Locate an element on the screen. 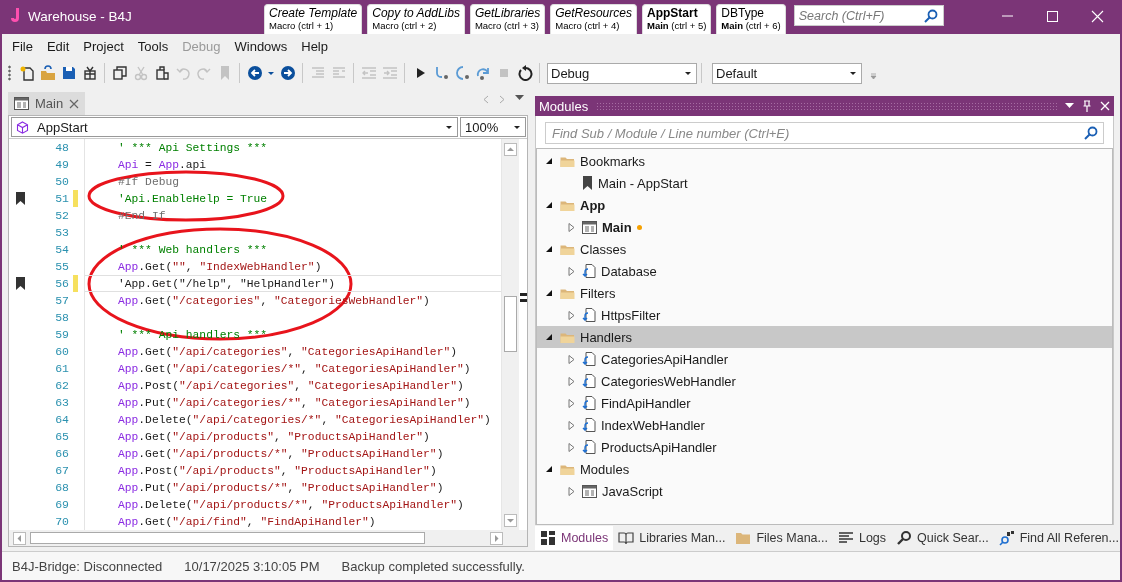 This screenshot has height=582, width=1122. sub-dropdown: AppStart is located at coordinates (234, 127).